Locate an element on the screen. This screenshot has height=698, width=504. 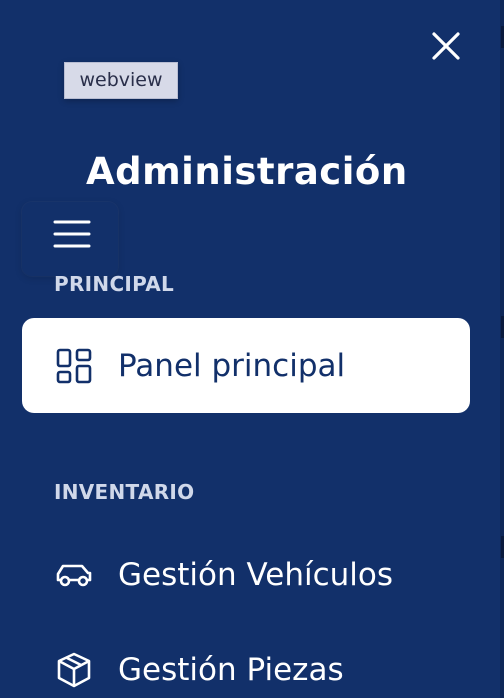
close-button is located at coordinates (446, 46).